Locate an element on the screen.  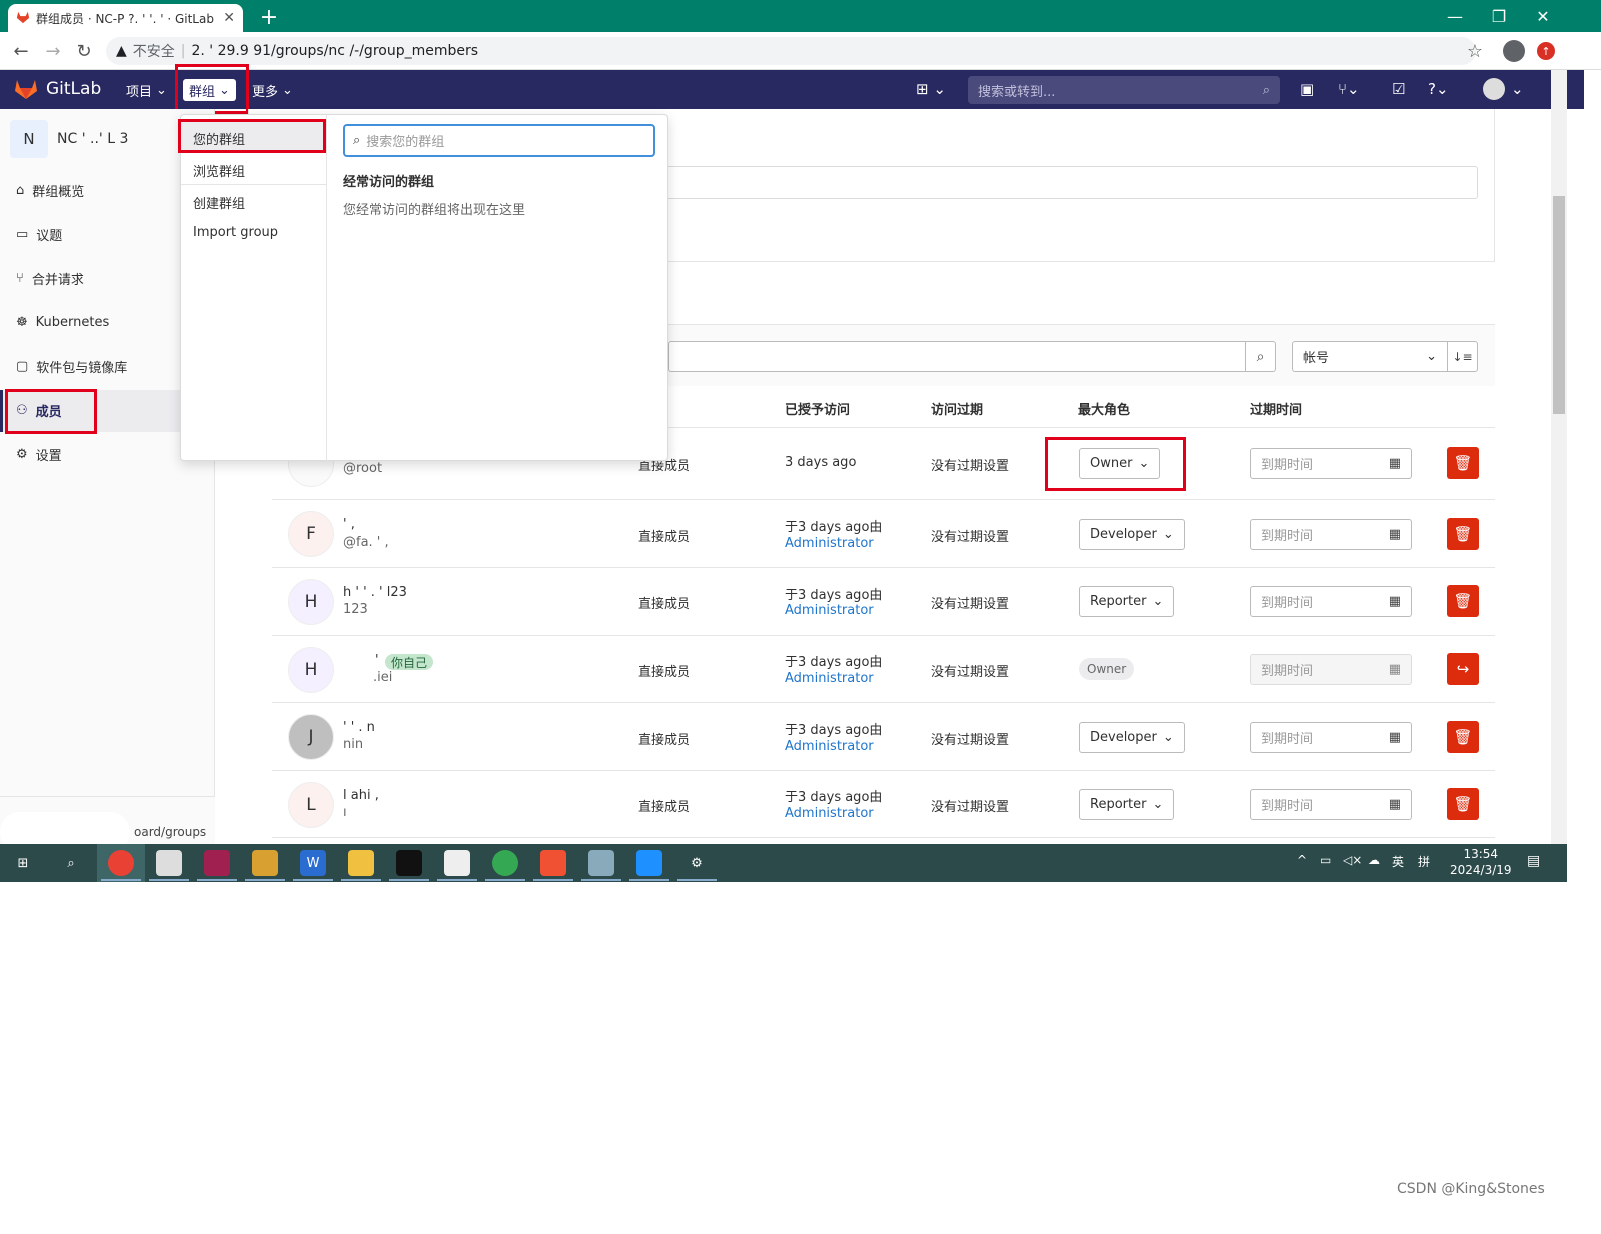
palette-icon is located at coordinates (601, 863).